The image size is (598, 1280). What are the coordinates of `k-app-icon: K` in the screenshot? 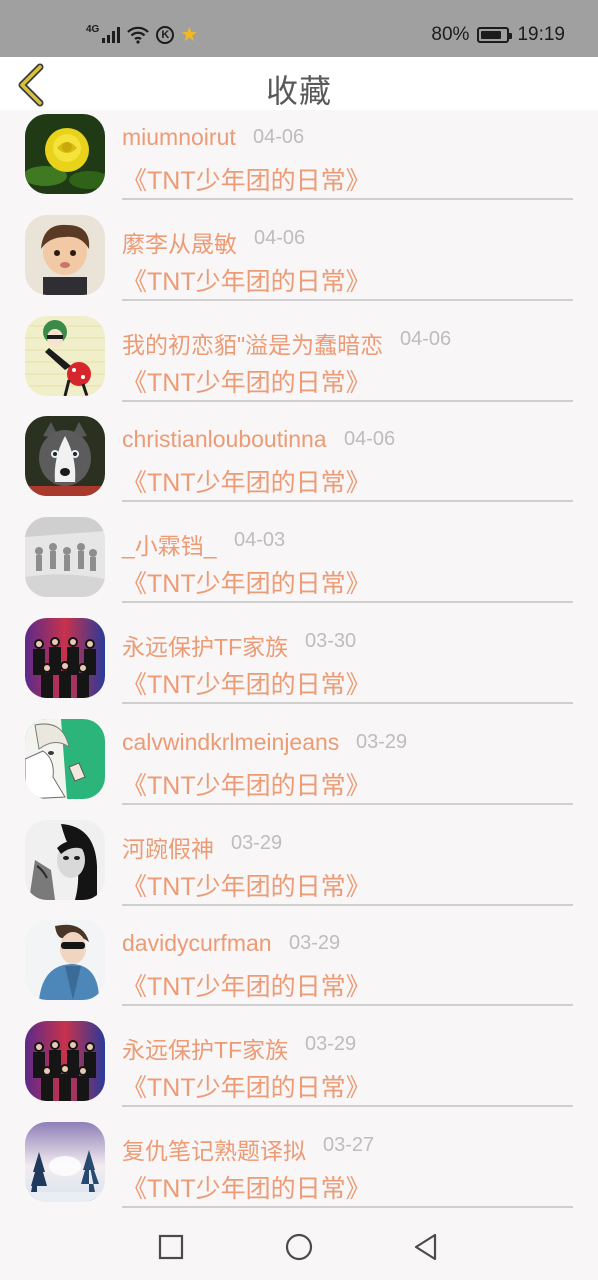 It's located at (165, 35).